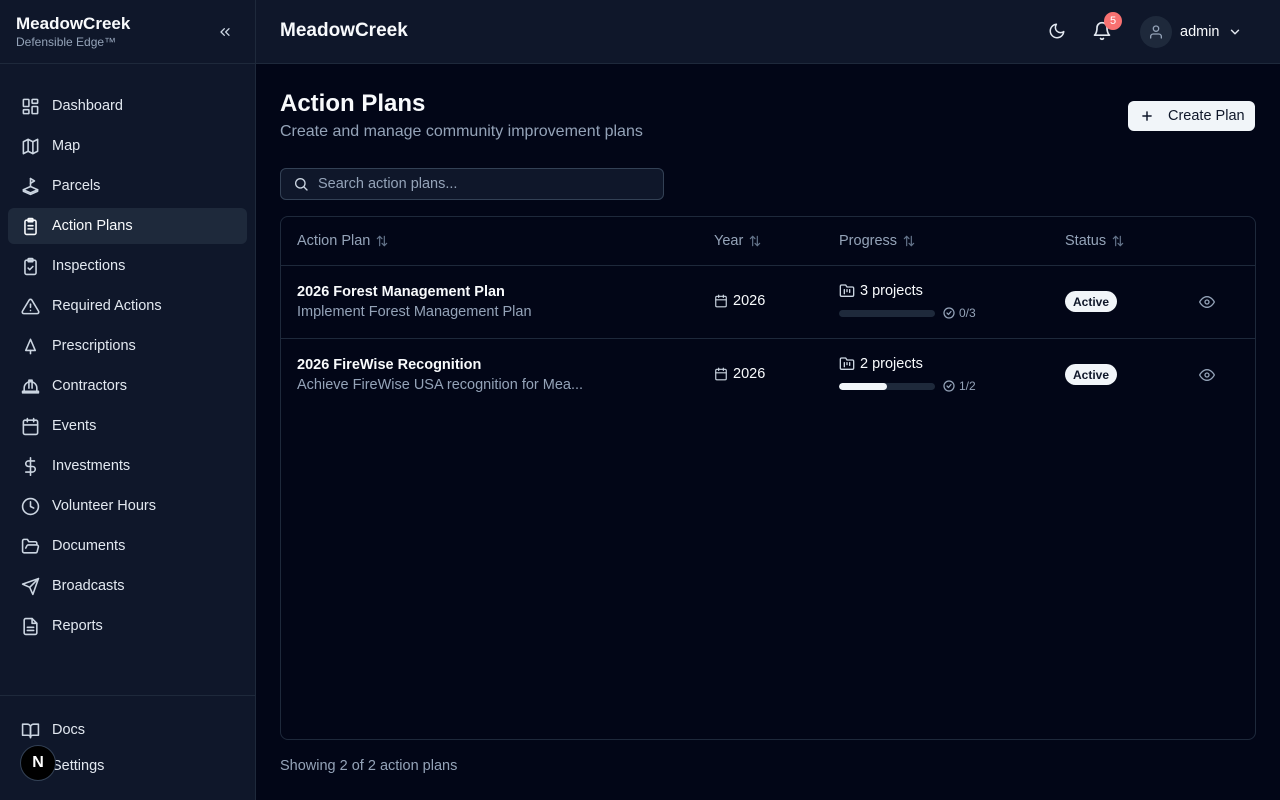 The height and width of the screenshot is (800, 1280). I want to click on plus-icon, so click(1147, 116).